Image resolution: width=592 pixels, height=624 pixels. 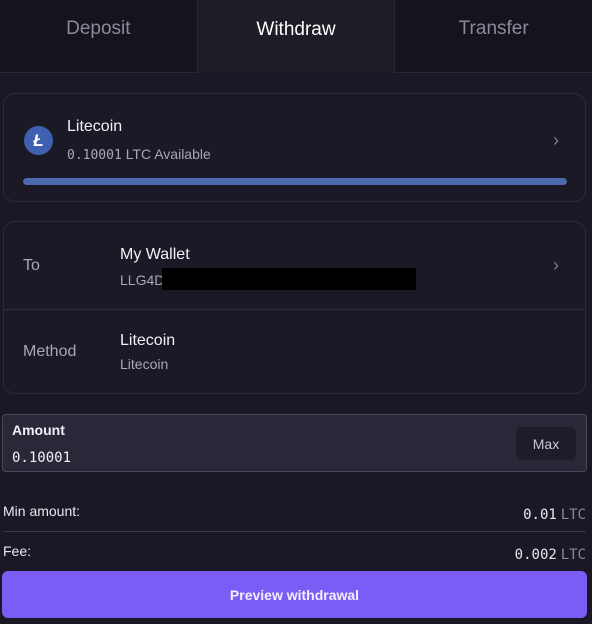 What do you see at coordinates (535, 555) in the screenshot?
I see `fee-number: 0.002` at bounding box center [535, 555].